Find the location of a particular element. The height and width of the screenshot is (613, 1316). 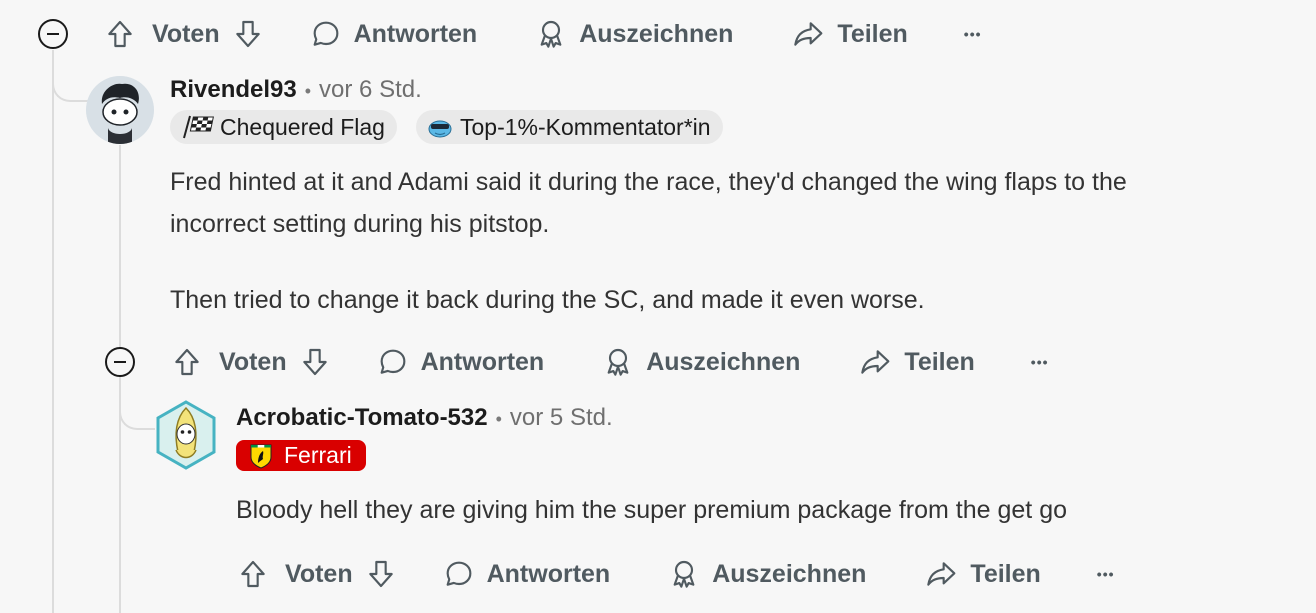

banana-avatar-icon is located at coordinates (186, 435).